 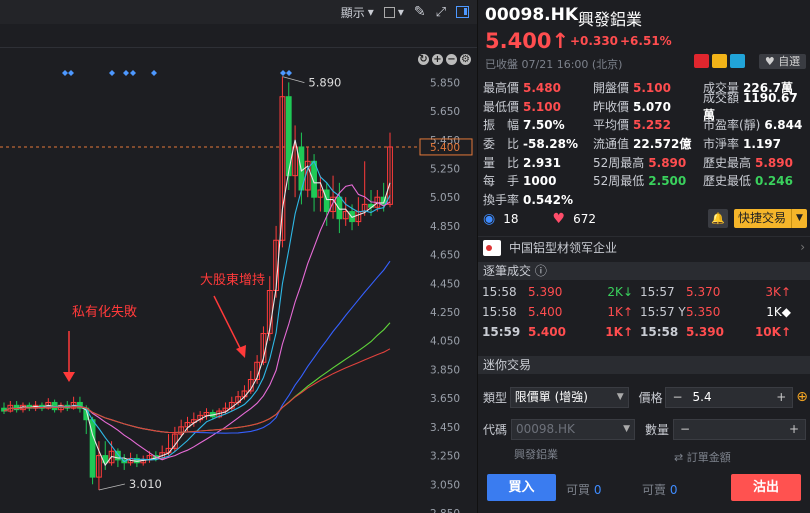 I want to click on stat-cell: 量 比 2.931, so click(x=538, y=162).